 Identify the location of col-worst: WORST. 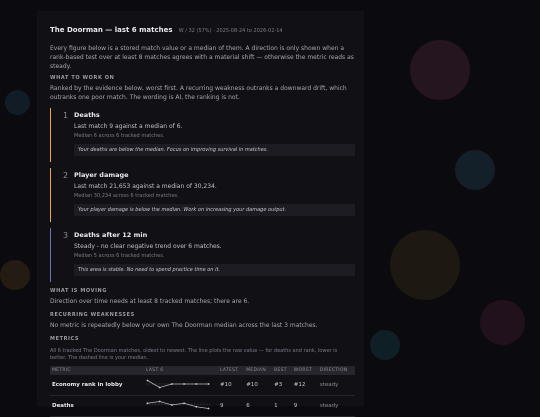
(304, 370).